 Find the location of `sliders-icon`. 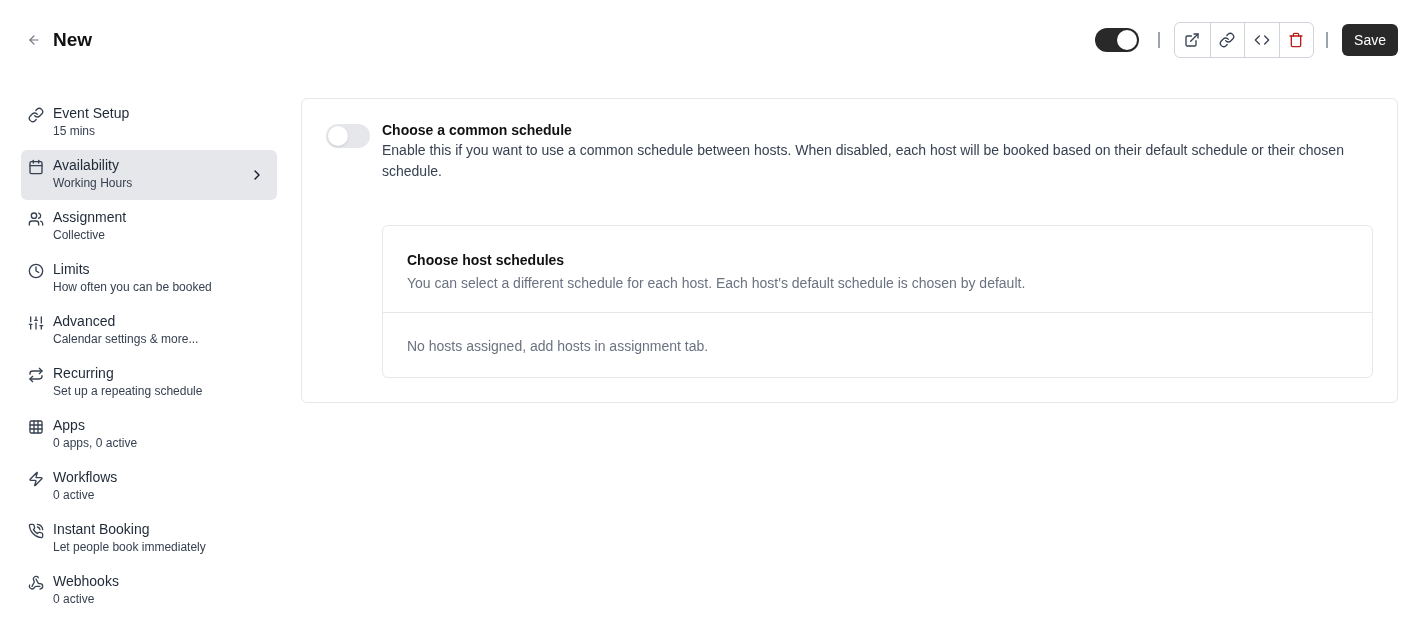

sliders-icon is located at coordinates (36, 323).